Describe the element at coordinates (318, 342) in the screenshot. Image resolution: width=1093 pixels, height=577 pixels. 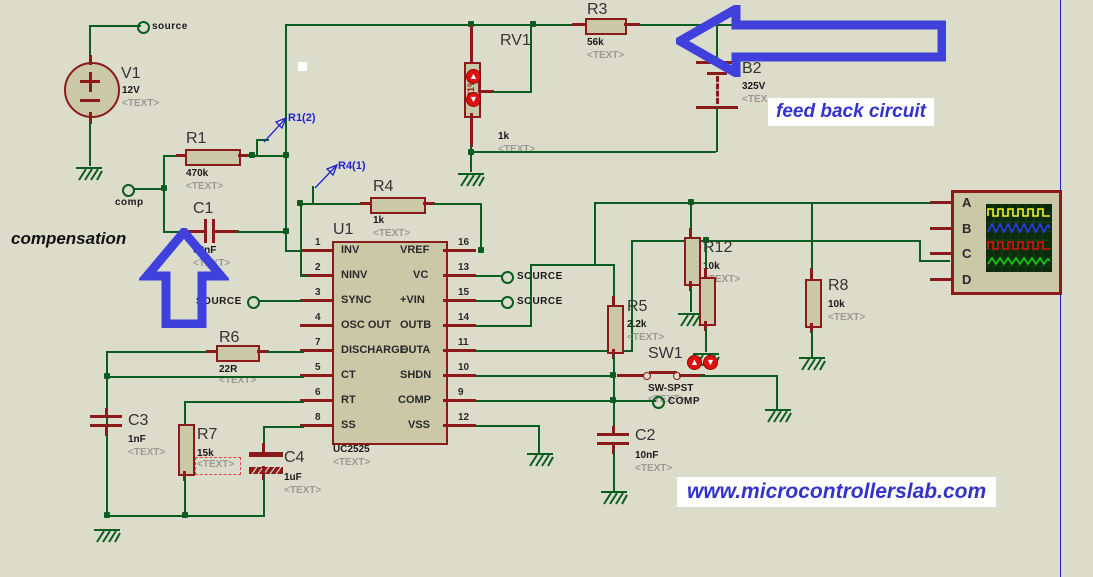
I see `u1-pin7-number: 7` at that location.